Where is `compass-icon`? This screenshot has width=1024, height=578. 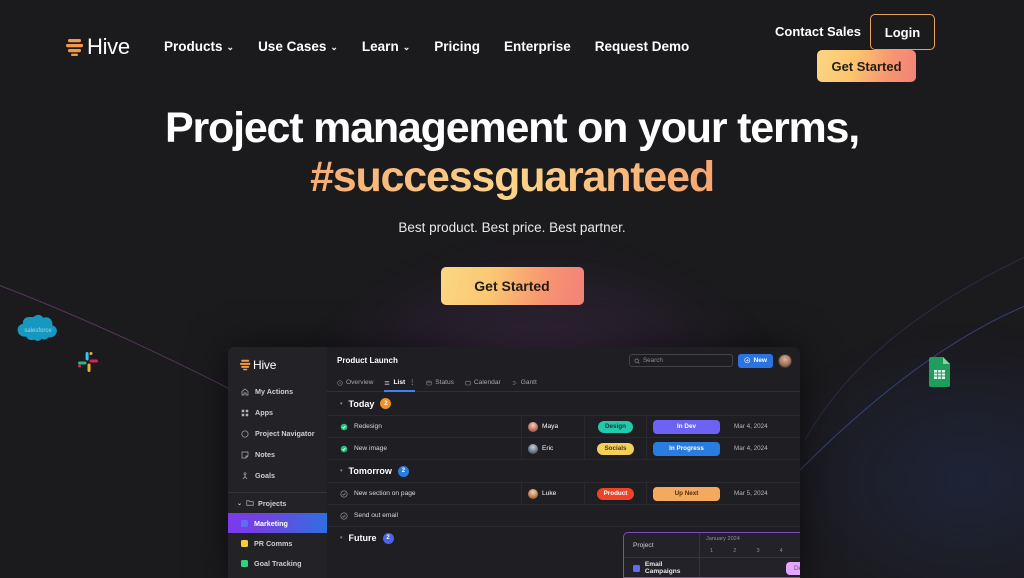
compass-icon is located at coordinates (245, 433).